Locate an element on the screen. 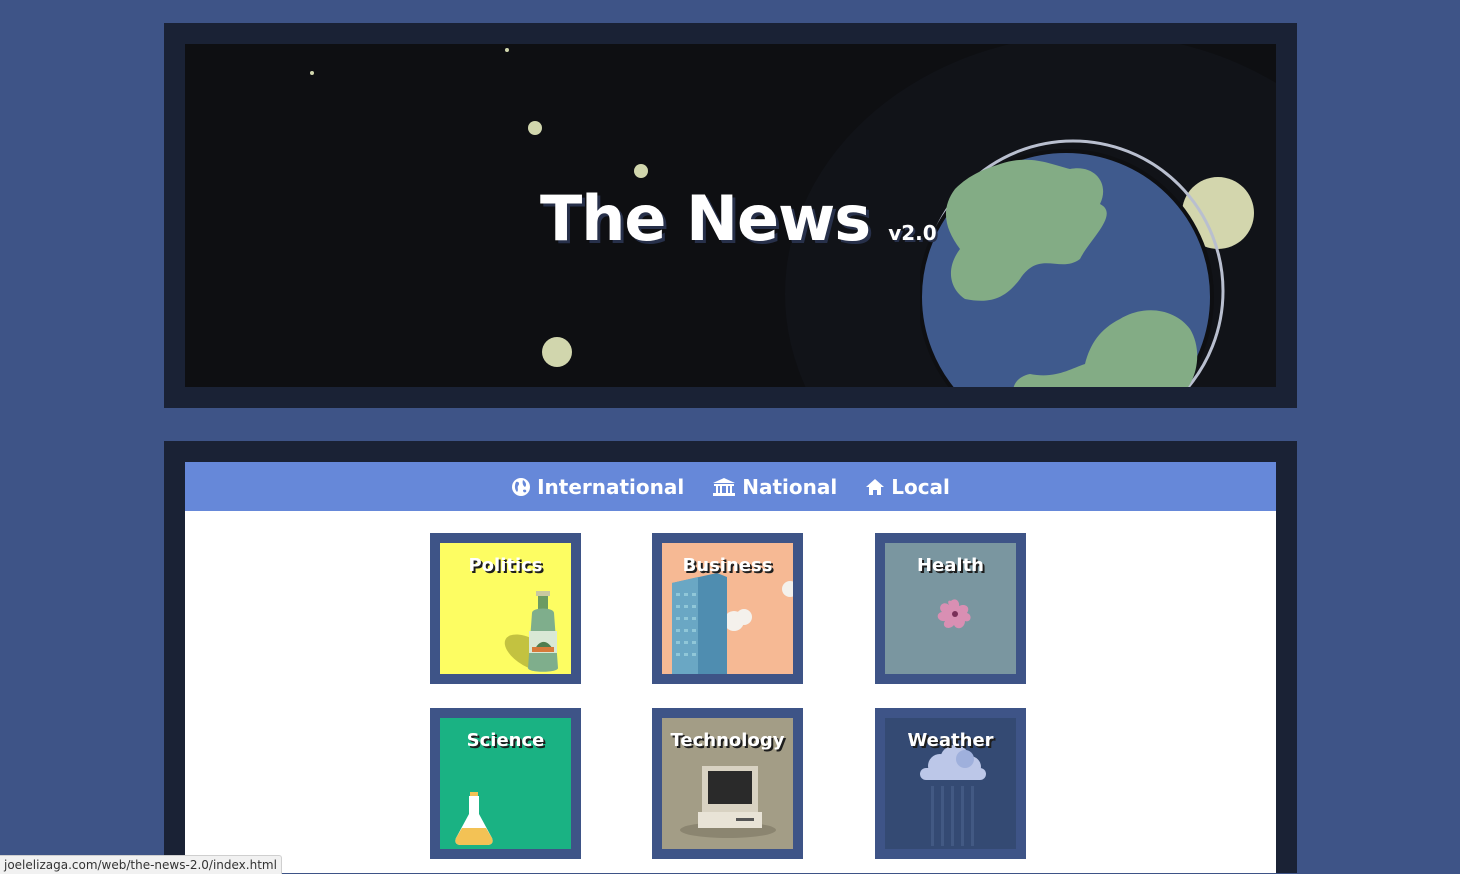  tile-background: Politics is located at coordinates (505, 608).